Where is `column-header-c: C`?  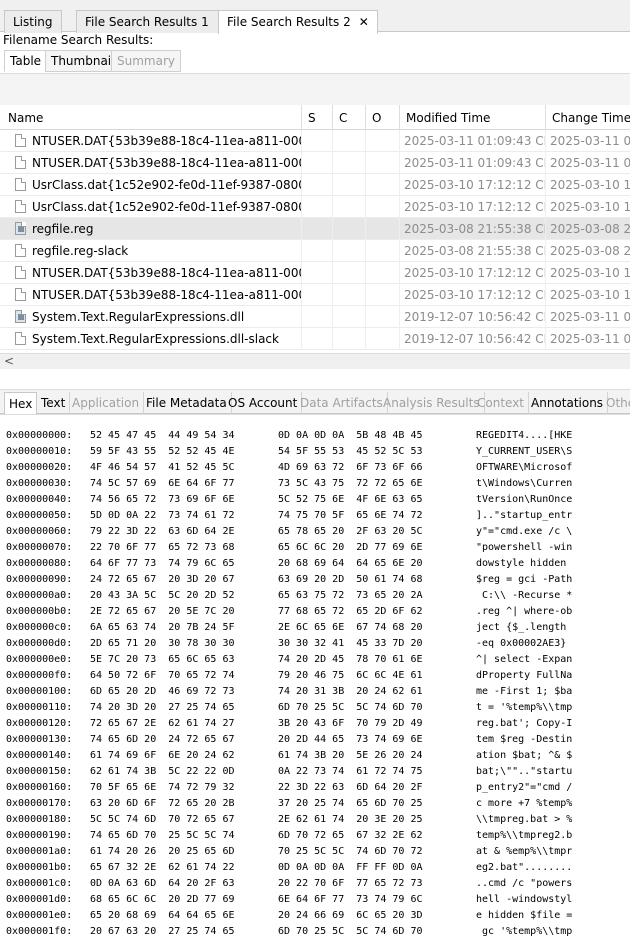
column-header-c: C is located at coordinates (349, 117).